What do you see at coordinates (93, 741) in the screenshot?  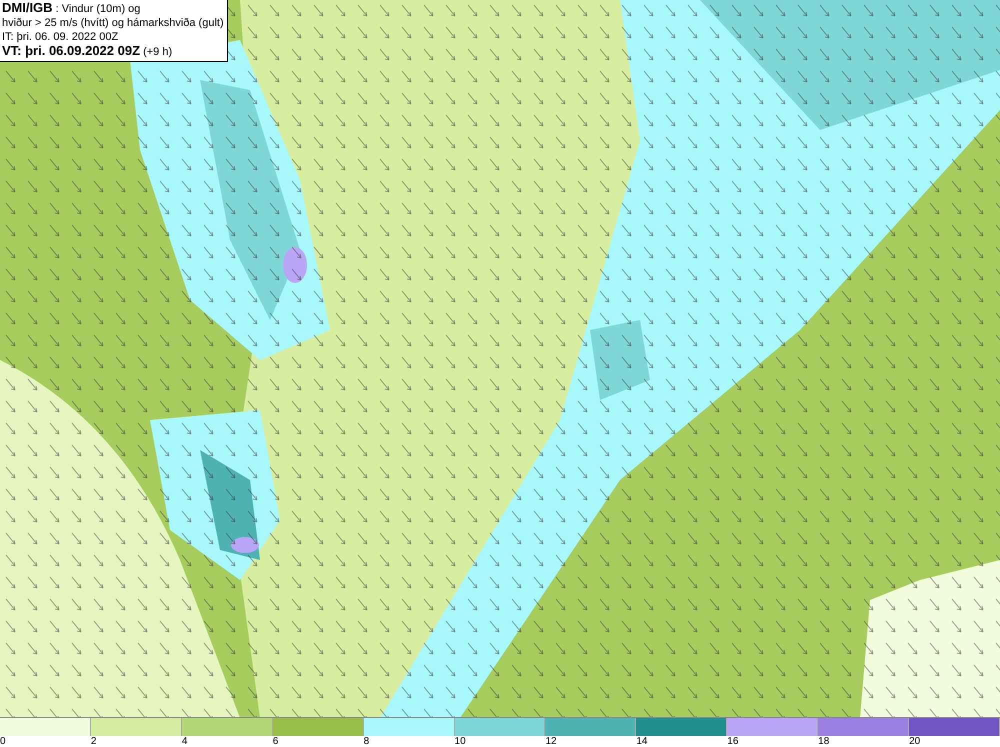 I see `legend-label: 2` at bounding box center [93, 741].